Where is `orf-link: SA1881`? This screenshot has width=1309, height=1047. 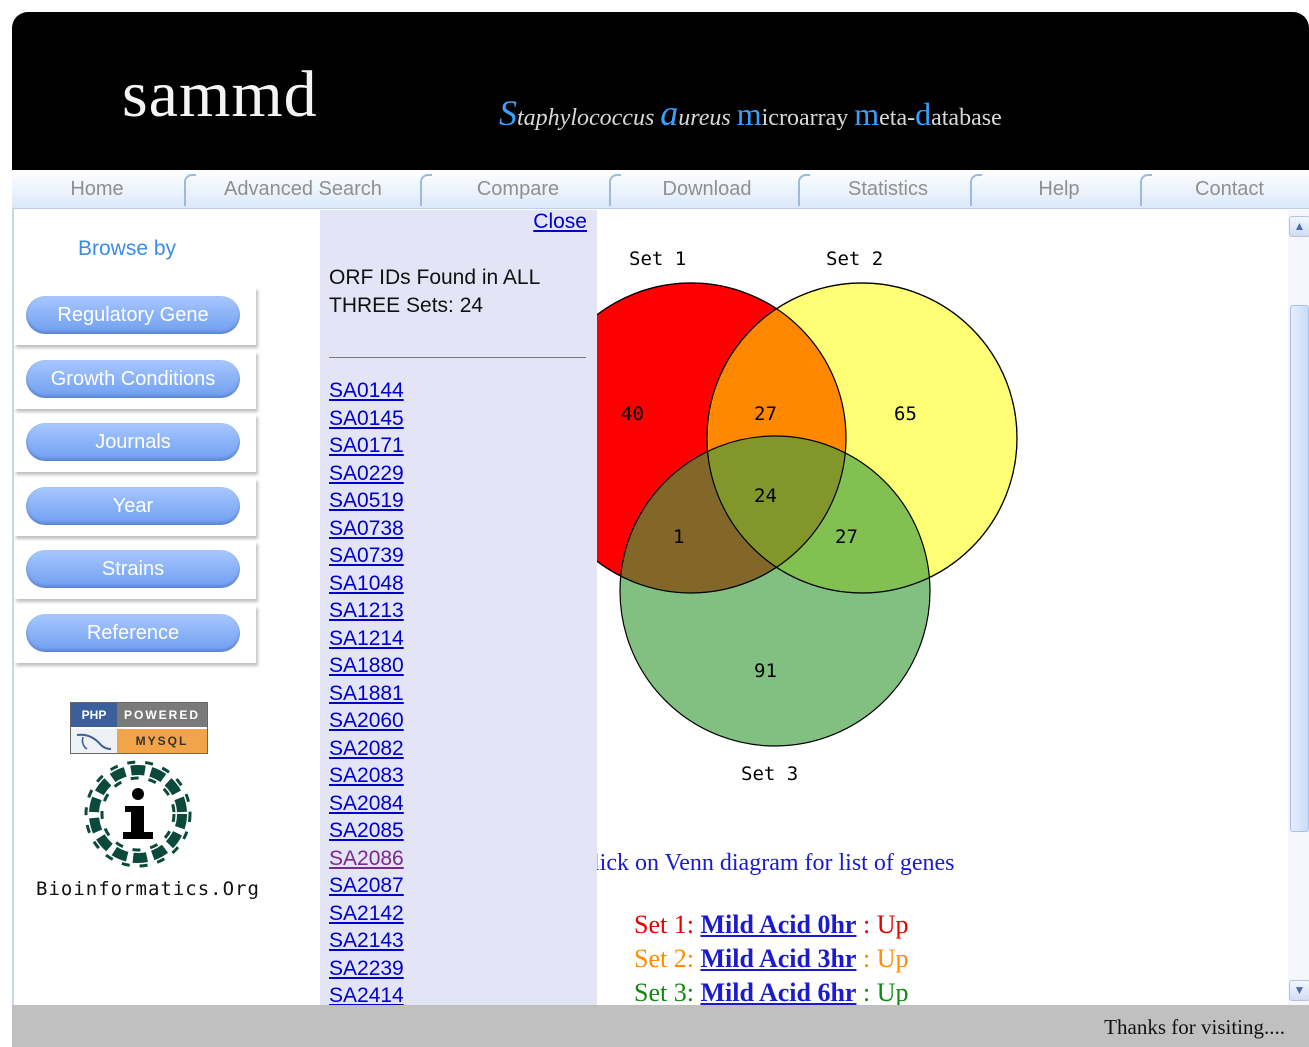 orf-link: SA1881 is located at coordinates (366, 694).